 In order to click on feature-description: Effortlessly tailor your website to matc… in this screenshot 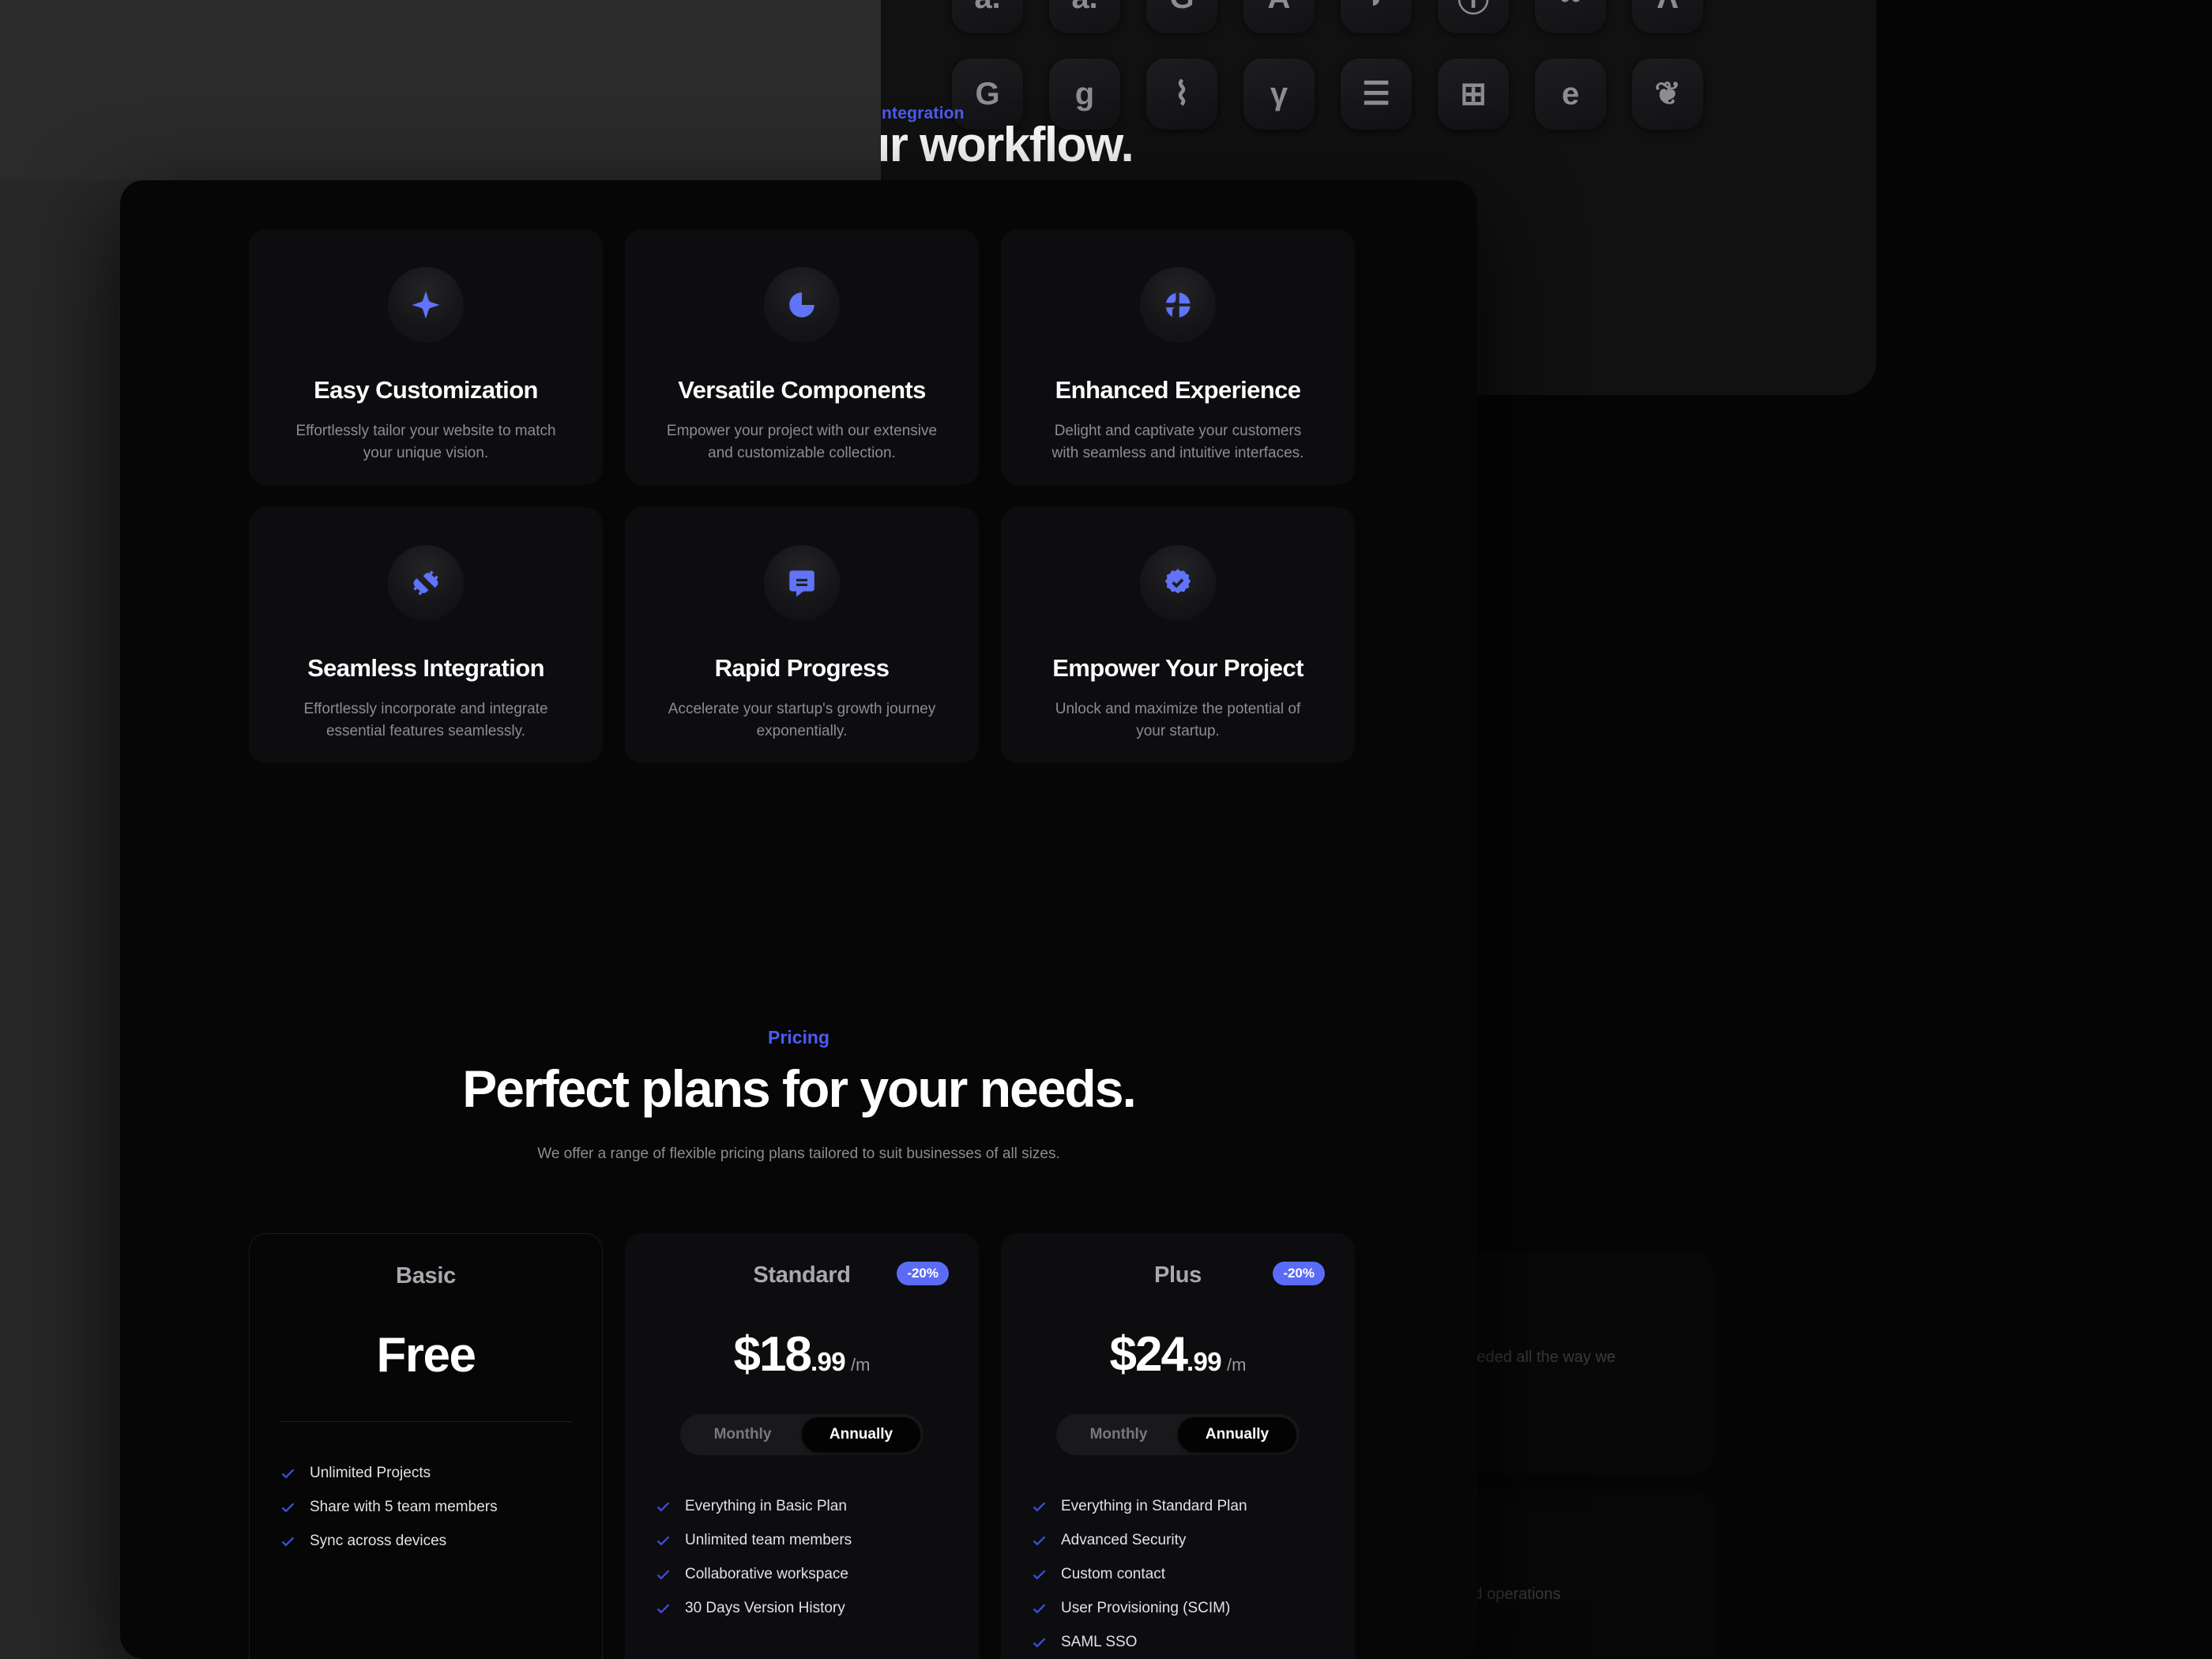, I will do `click(426, 442)`.